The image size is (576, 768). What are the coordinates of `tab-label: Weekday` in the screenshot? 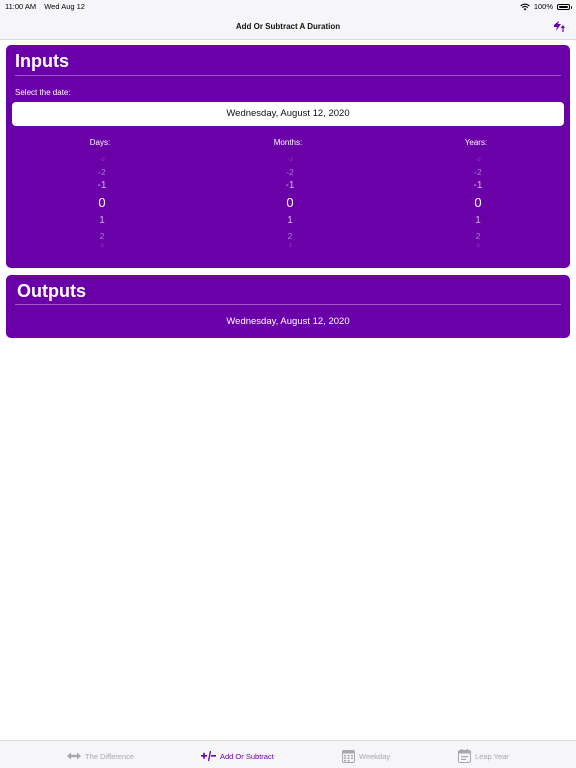 It's located at (375, 756).